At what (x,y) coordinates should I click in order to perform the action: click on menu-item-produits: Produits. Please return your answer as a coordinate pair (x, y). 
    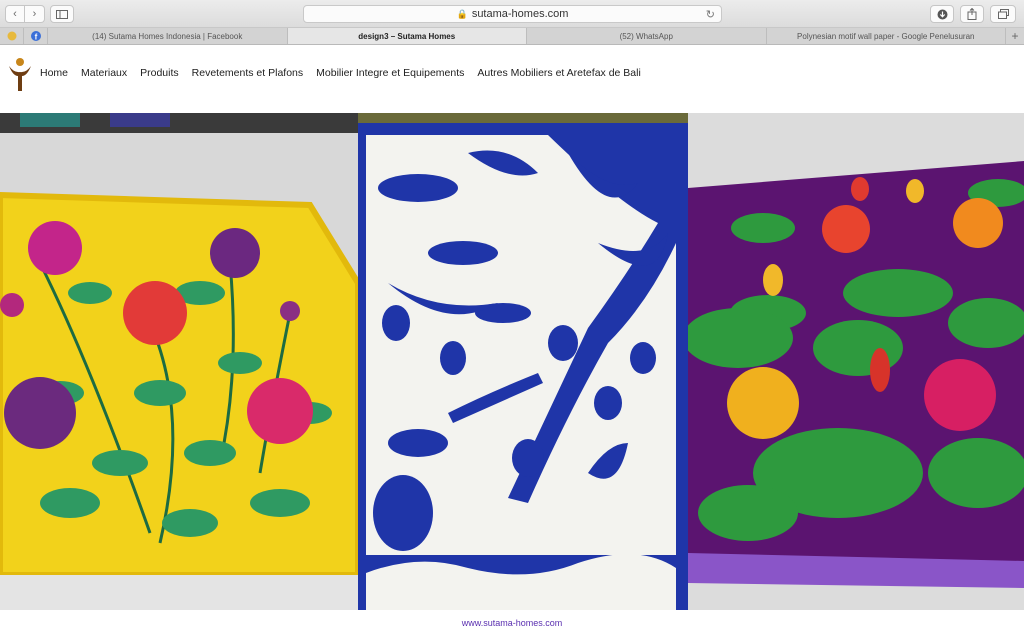
    Looking at the image, I should click on (159, 73).